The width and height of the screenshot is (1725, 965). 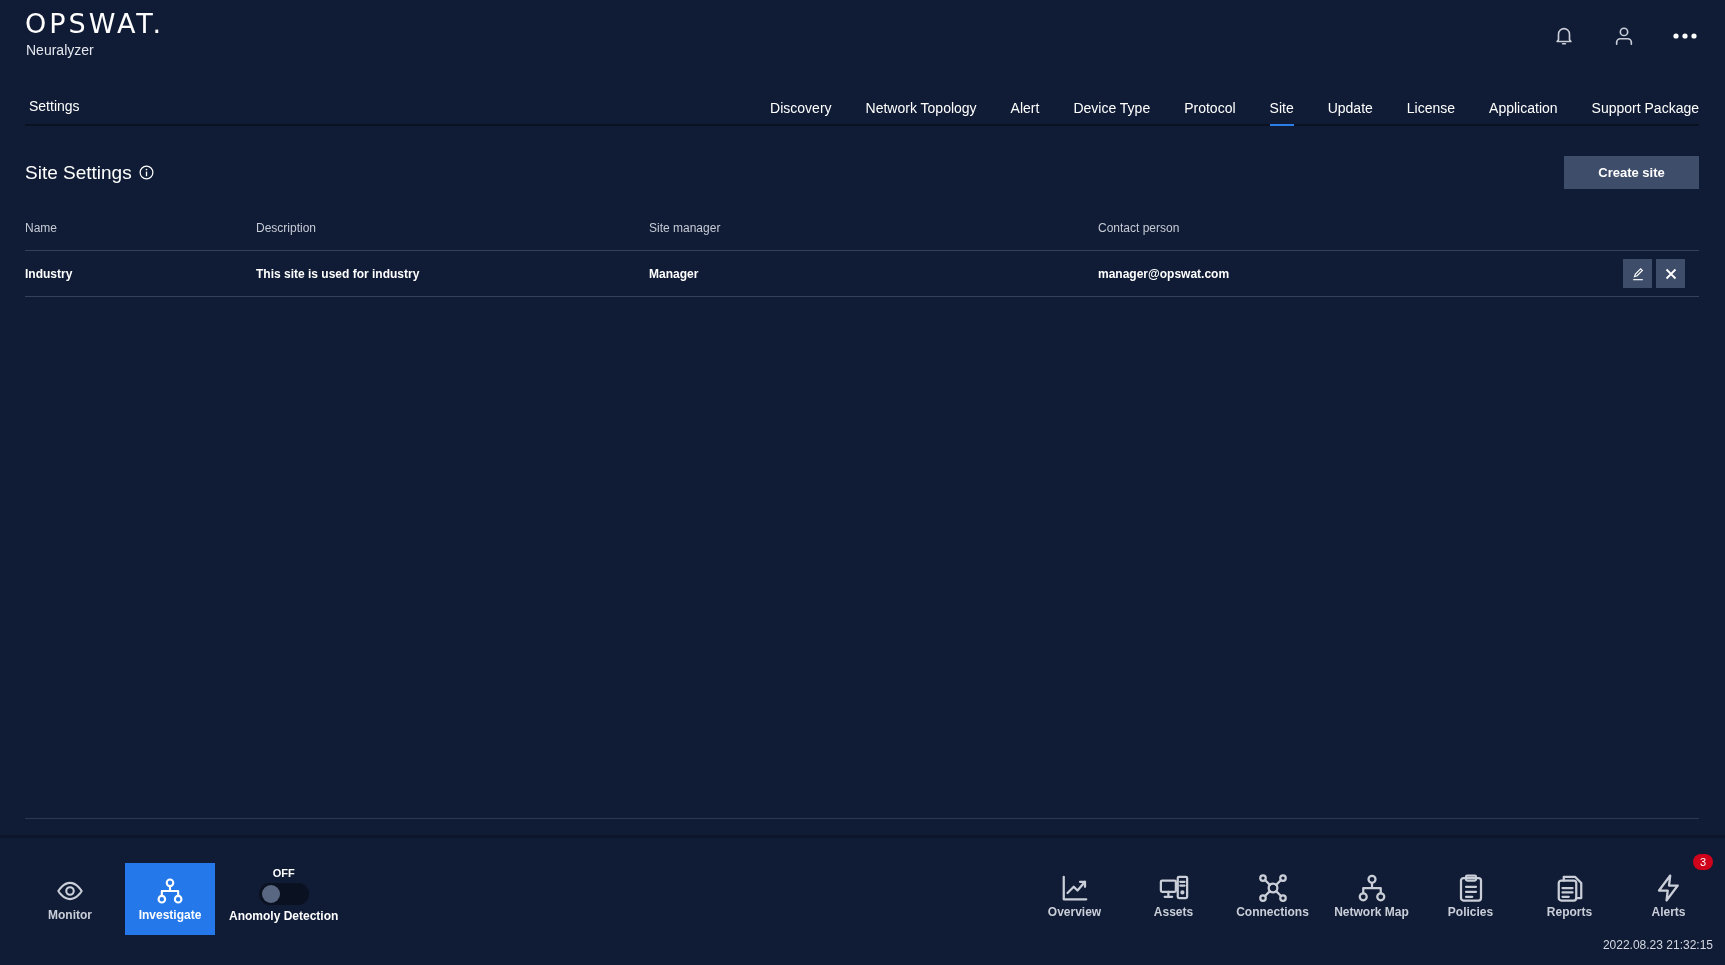 I want to click on column-header: Contact person, so click(x=1139, y=227).